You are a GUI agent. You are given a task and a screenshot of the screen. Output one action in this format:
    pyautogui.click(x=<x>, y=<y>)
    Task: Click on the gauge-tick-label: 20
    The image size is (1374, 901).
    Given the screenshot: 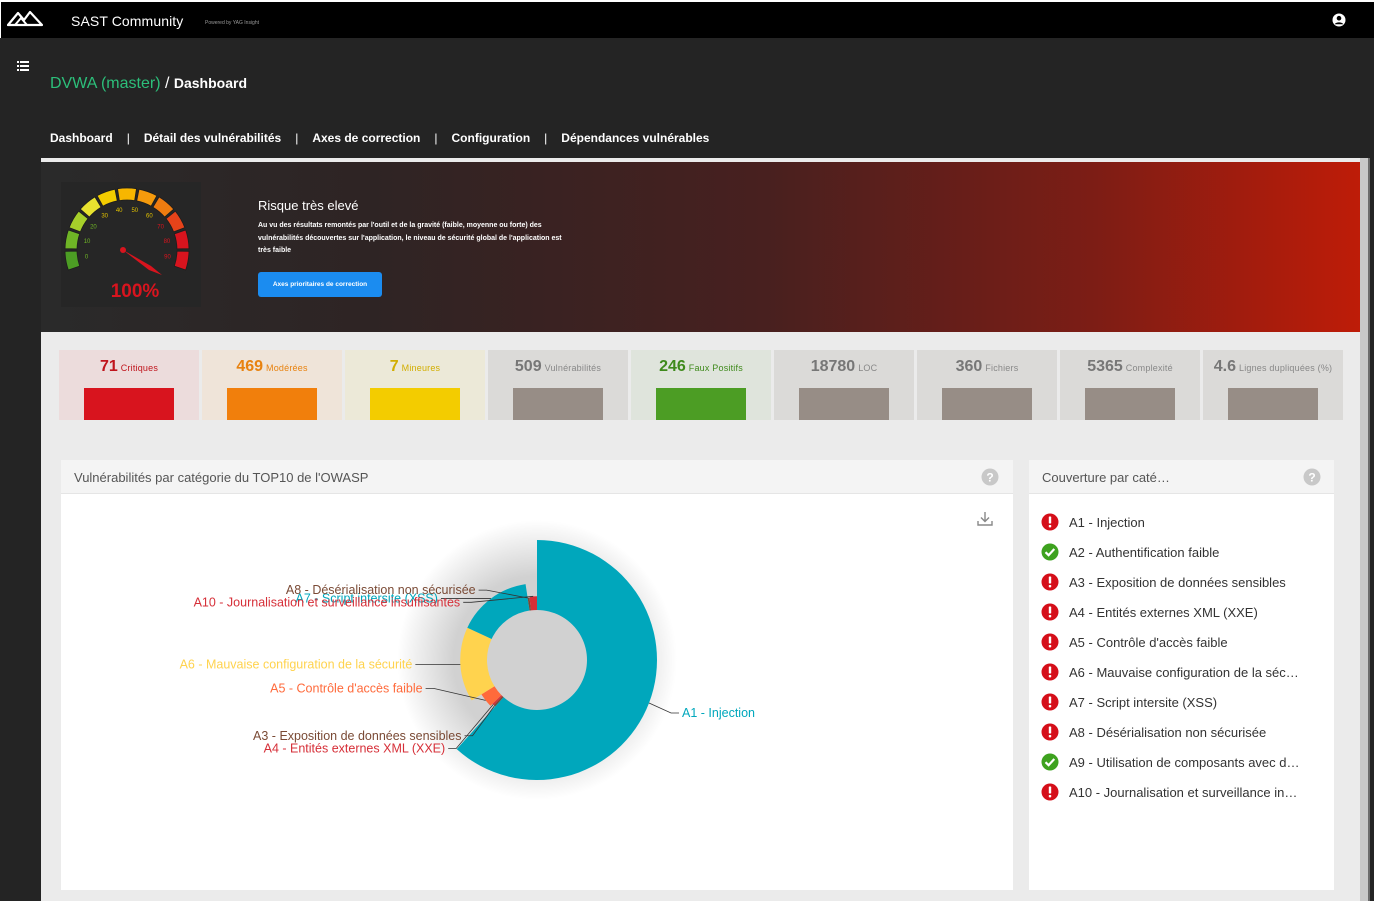 What is the action you would take?
    pyautogui.click(x=93, y=227)
    